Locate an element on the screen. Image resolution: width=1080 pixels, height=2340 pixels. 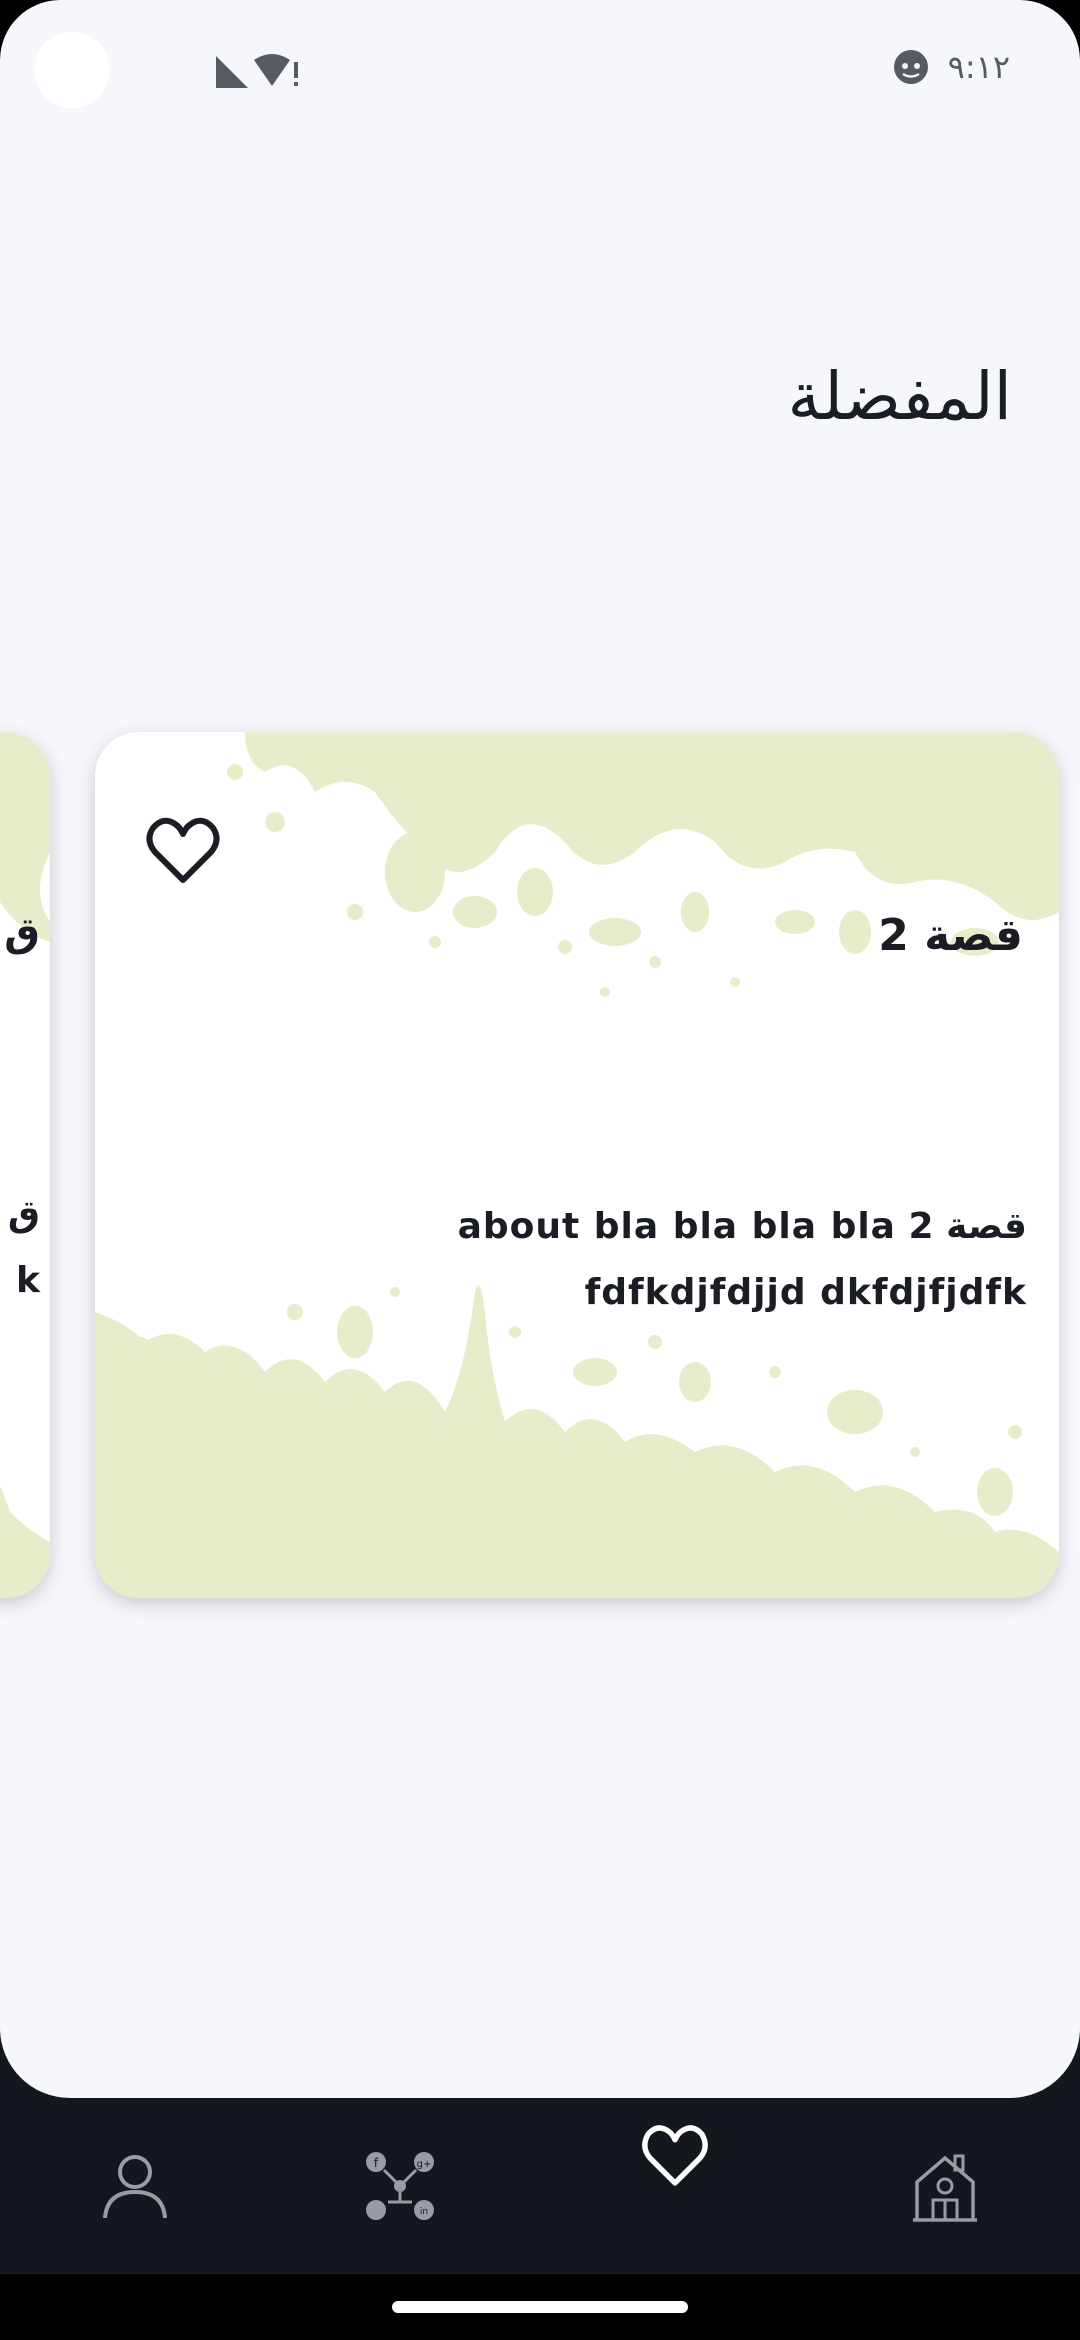
status-icons-left is located at coordinates (259, 70).